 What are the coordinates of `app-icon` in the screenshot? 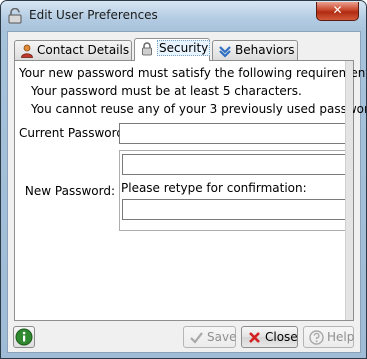 It's located at (15, 16).